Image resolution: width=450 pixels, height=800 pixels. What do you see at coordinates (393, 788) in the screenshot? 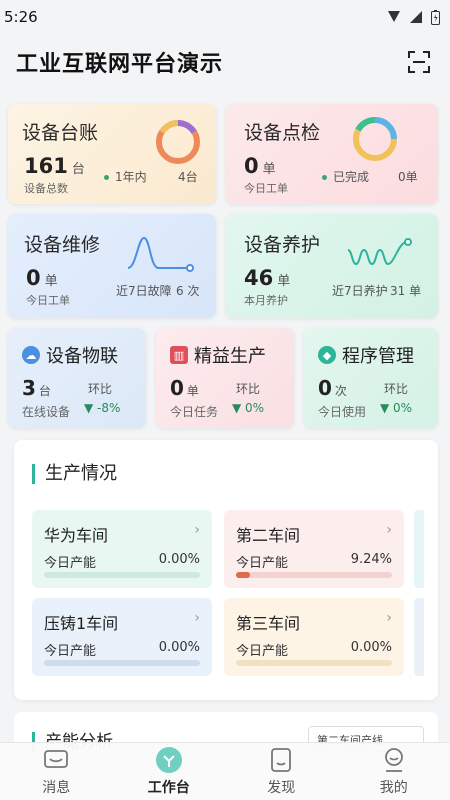
I see `tab-label: 我的` at bounding box center [393, 788].